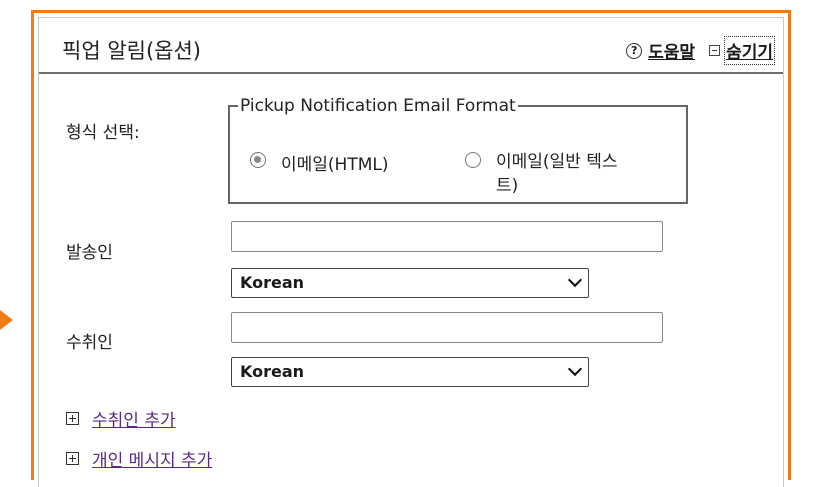  Describe the element at coordinates (272, 371) in the screenshot. I see `recipient-language-value: Korean` at that location.